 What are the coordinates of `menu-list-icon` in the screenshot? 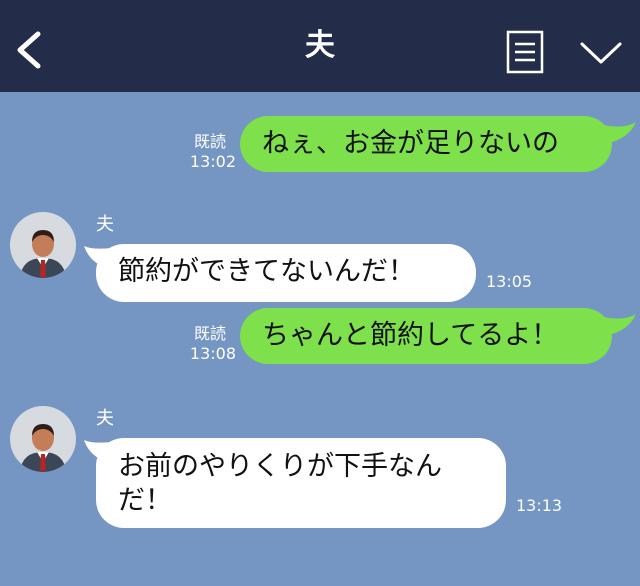 It's located at (525, 52).